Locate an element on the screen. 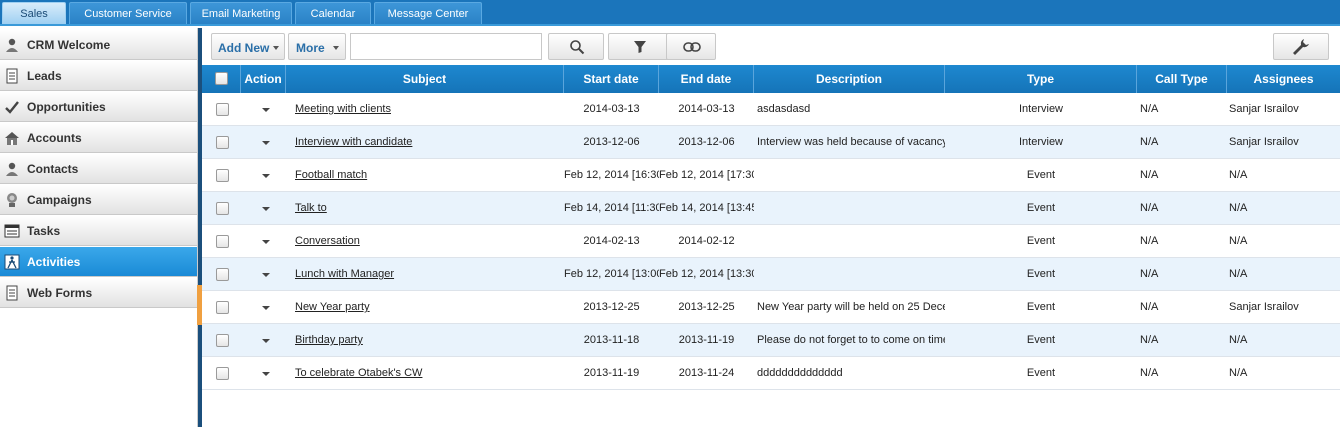 This screenshot has width=1340, height=427. row-subject-link-text: Conversation is located at coordinates (327, 241).